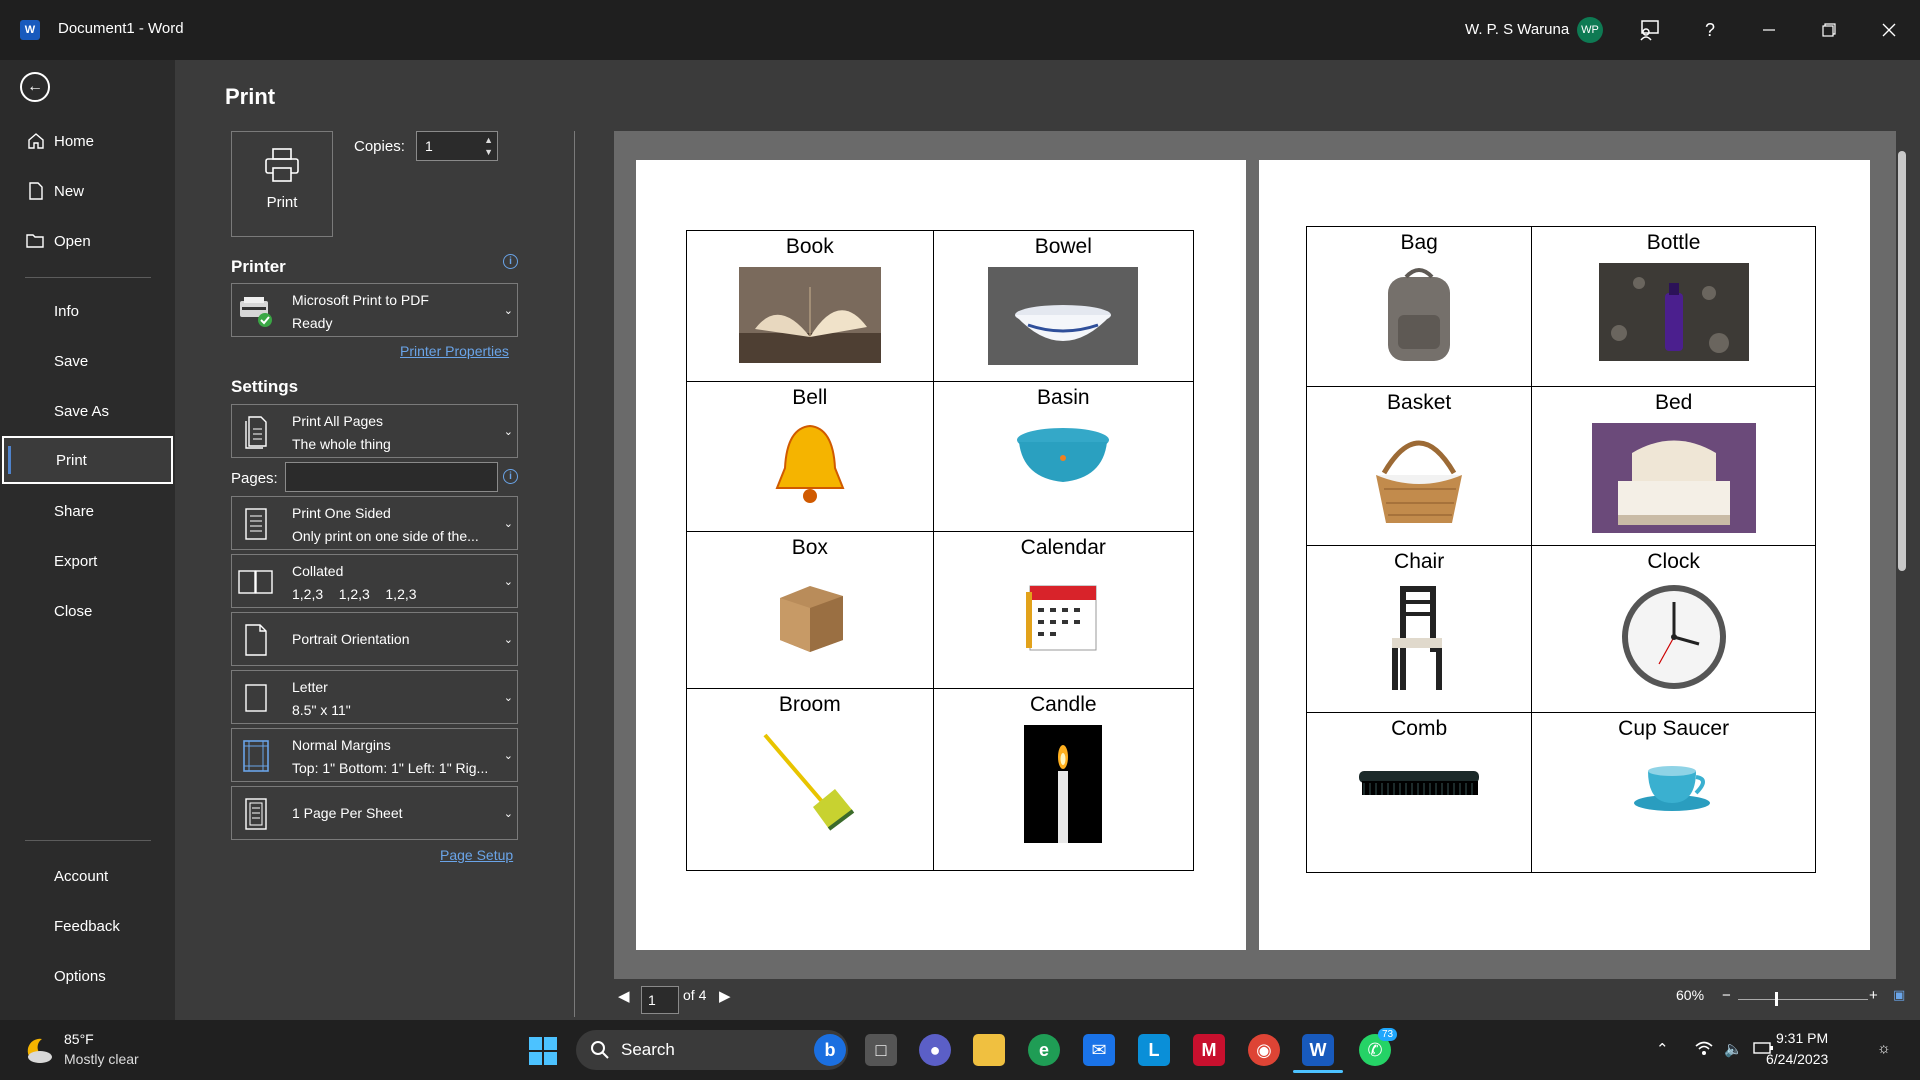 The width and height of the screenshot is (1920, 1080). What do you see at coordinates (391, 477) in the screenshot?
I see `pages-input` at bounding box center [391, 477].